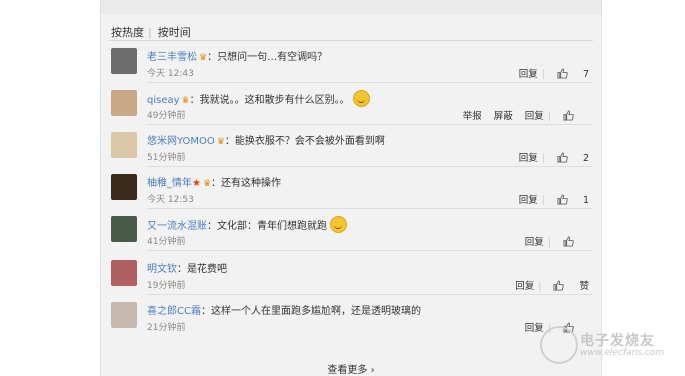 This screenshot has width=685, height=376. What do you see at coordinates (585, 200) in the screenshot?
I see `like-count: 1` at bounding box center [585, 200].